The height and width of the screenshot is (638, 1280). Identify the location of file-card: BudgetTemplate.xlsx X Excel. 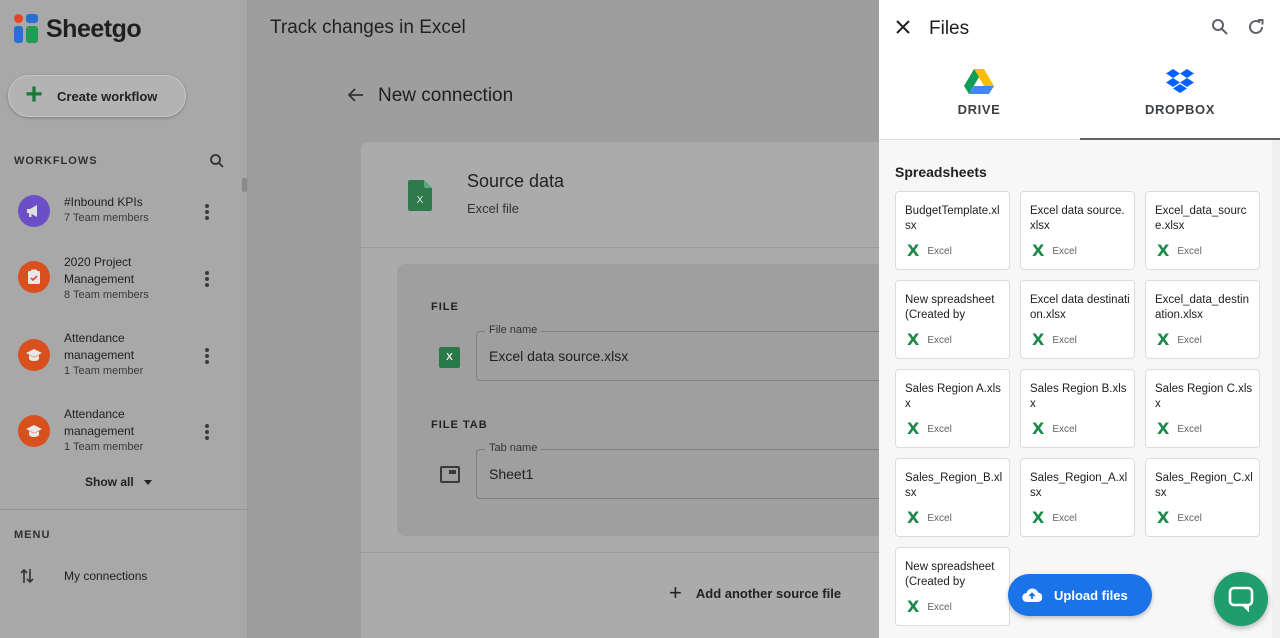
(952, 230).